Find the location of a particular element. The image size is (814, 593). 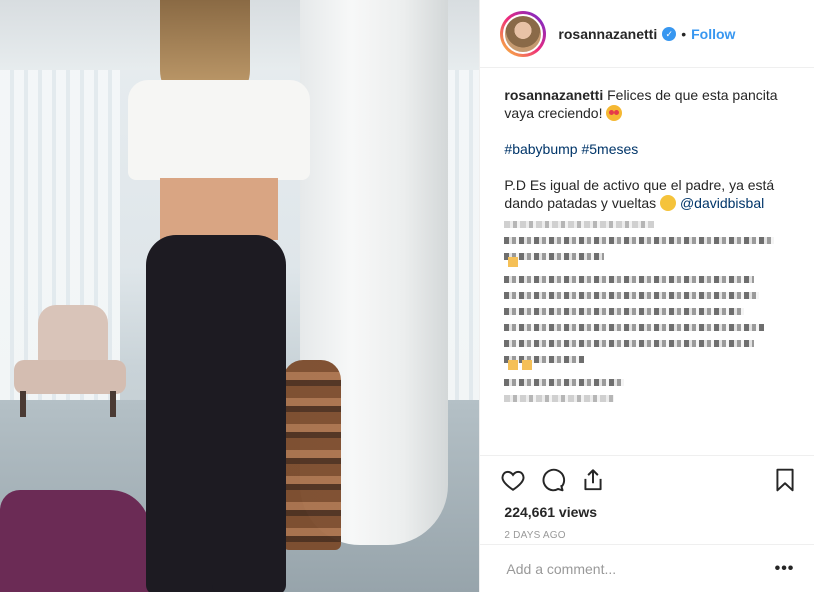

heart-eyes-emoji-icon is located at coordinates (614, 113).